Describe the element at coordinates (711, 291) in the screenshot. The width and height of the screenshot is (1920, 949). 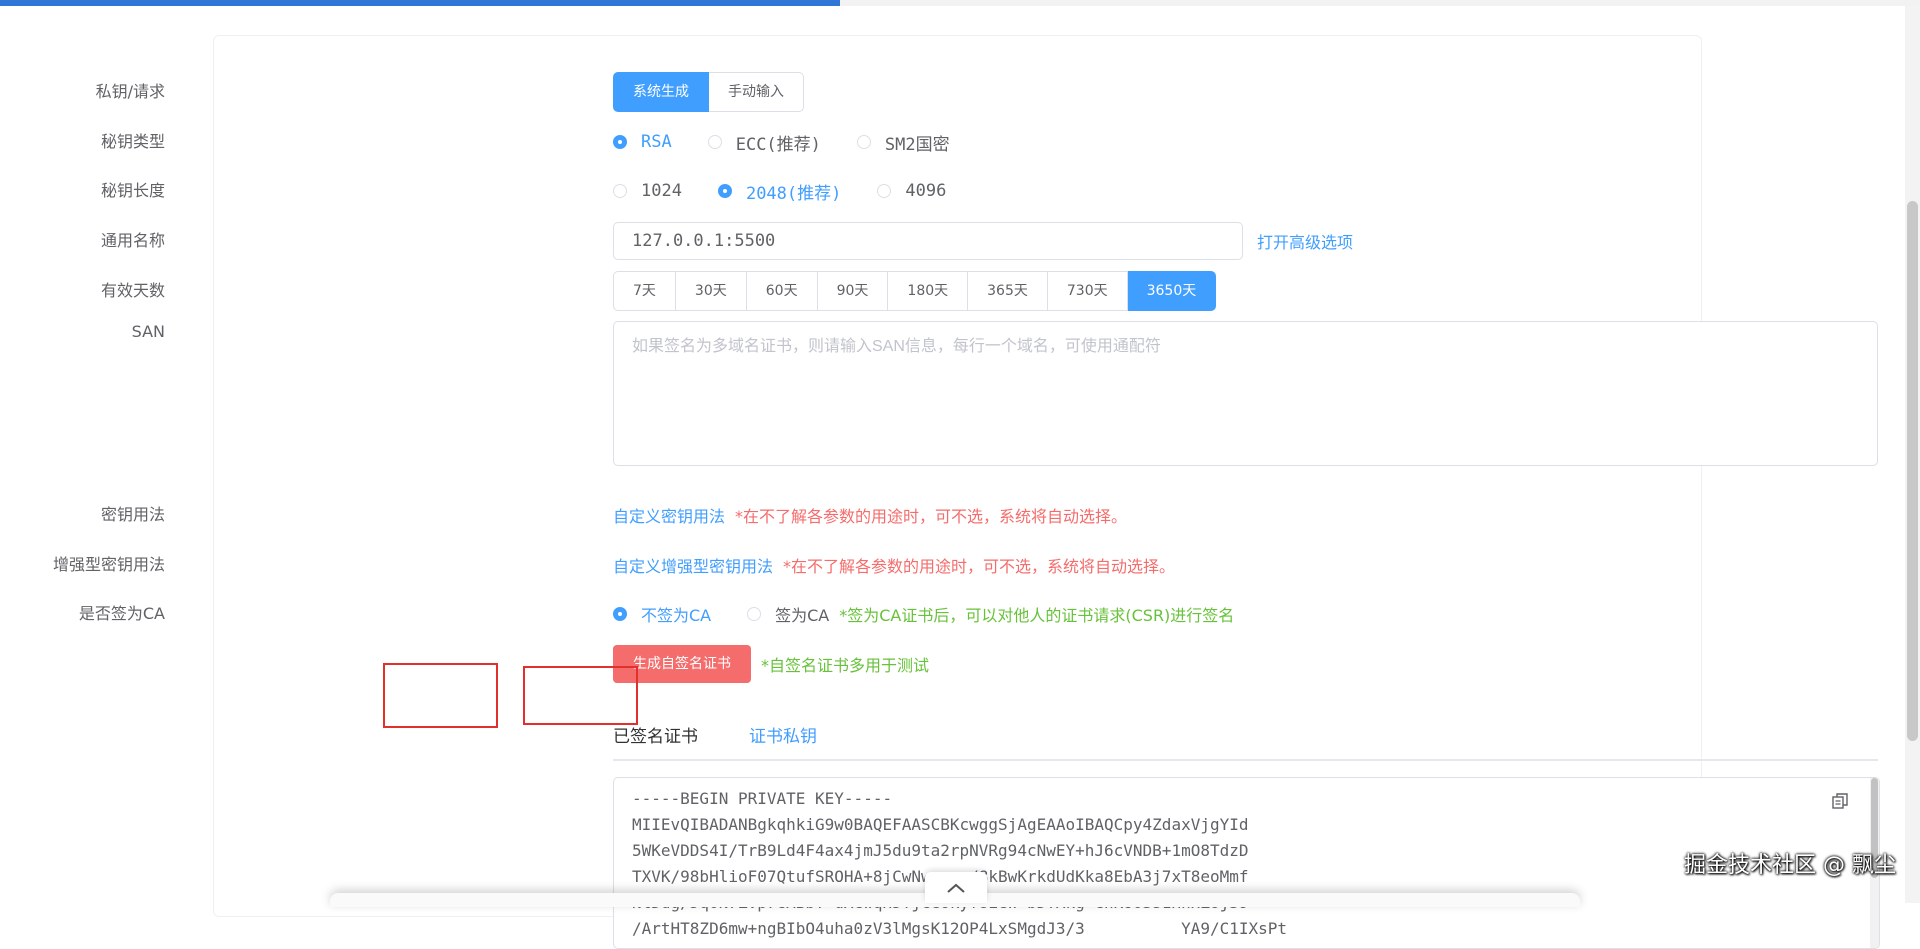
I see `option-days-30: 30天` at that location.